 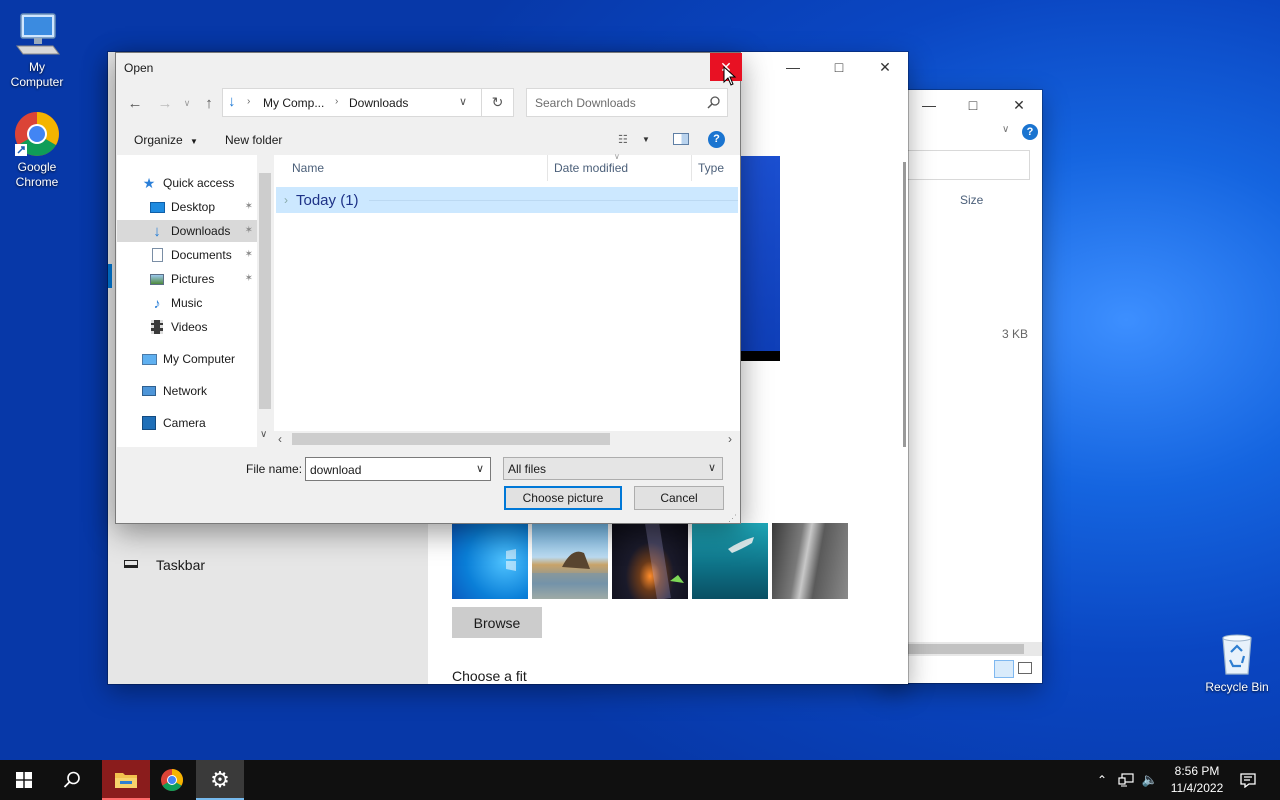 What do you see at coordinates (248, 278) in the screenshot?
I see `pin-icon: ✶` at bounding box center [248, 278].